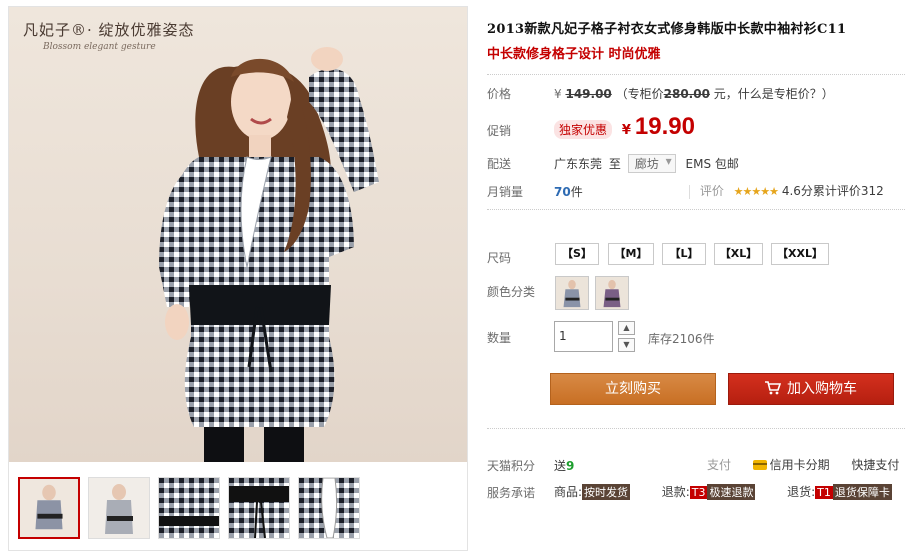 The image size is (906, 551). I want to click on price-row: ¥ 149.00 （专柜价280.00 元，什么是专柜价？）, so click(694, 93).